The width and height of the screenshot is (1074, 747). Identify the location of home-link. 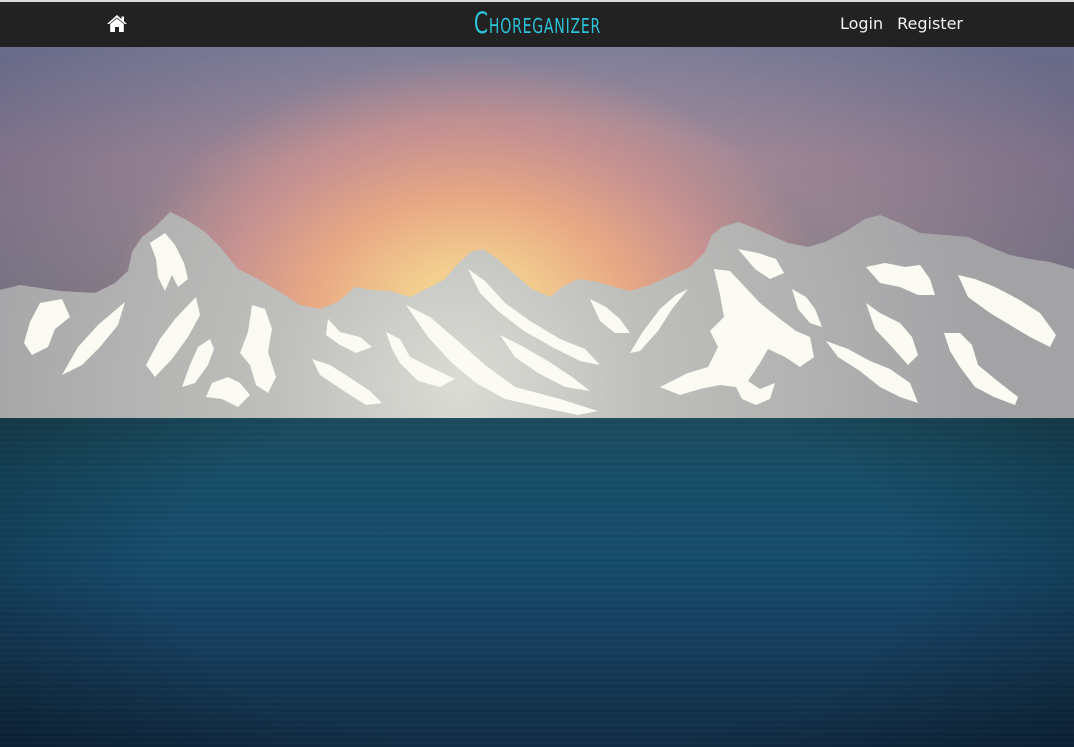
(117, 24).